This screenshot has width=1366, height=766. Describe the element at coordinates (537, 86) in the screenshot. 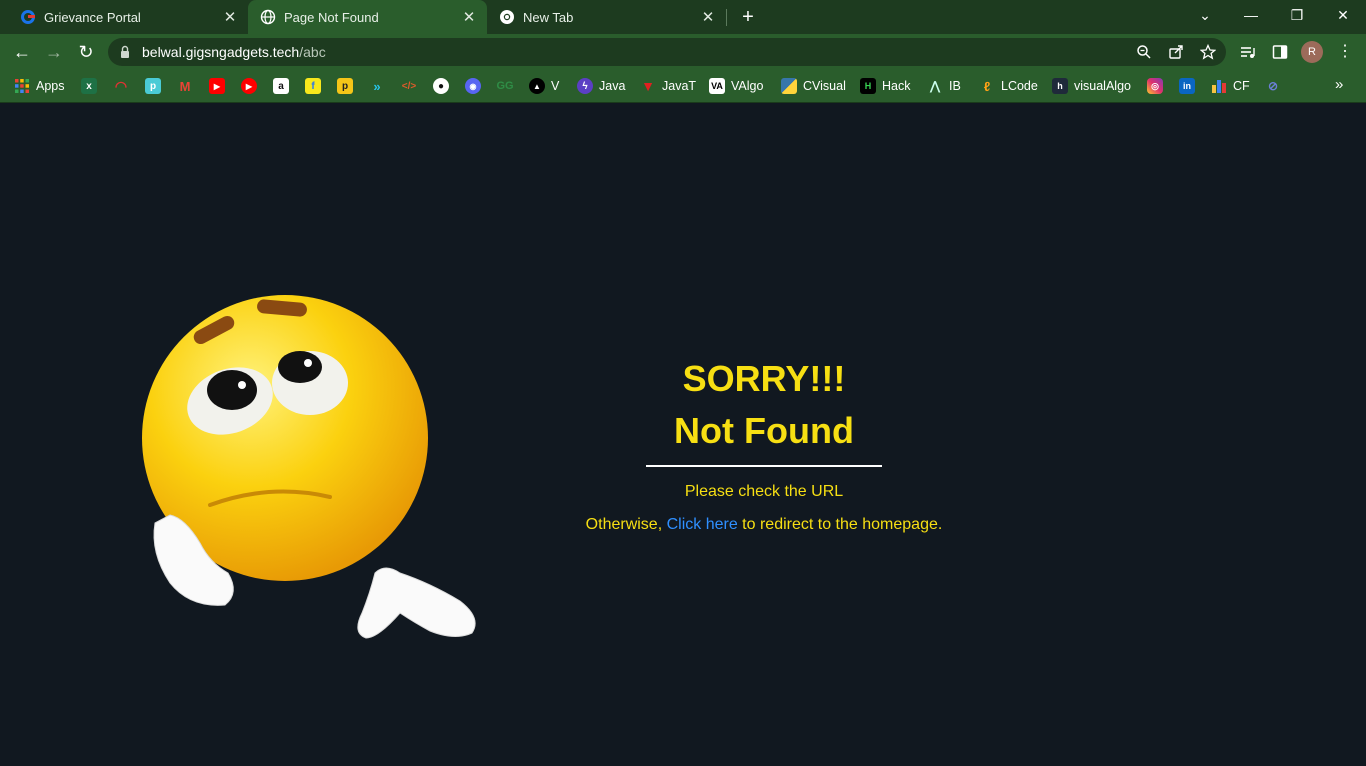

I see `triangle-icon: ▲` at that location.